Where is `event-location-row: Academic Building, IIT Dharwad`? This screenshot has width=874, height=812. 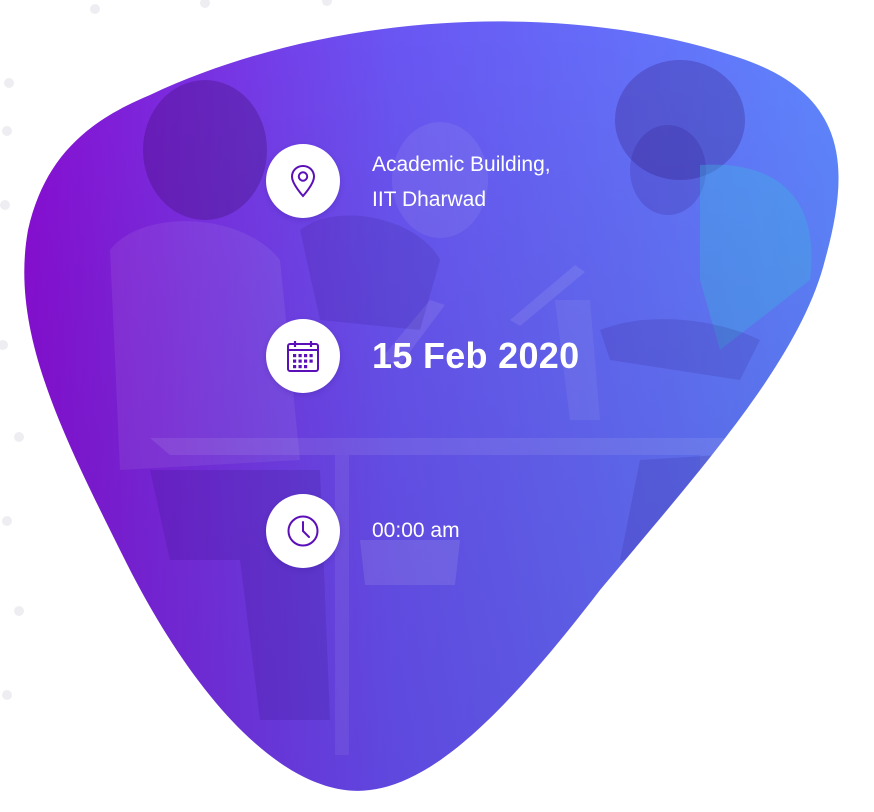
event-location-row: Academic Building, IIT Dharwad is located at coordinates (408, 181).